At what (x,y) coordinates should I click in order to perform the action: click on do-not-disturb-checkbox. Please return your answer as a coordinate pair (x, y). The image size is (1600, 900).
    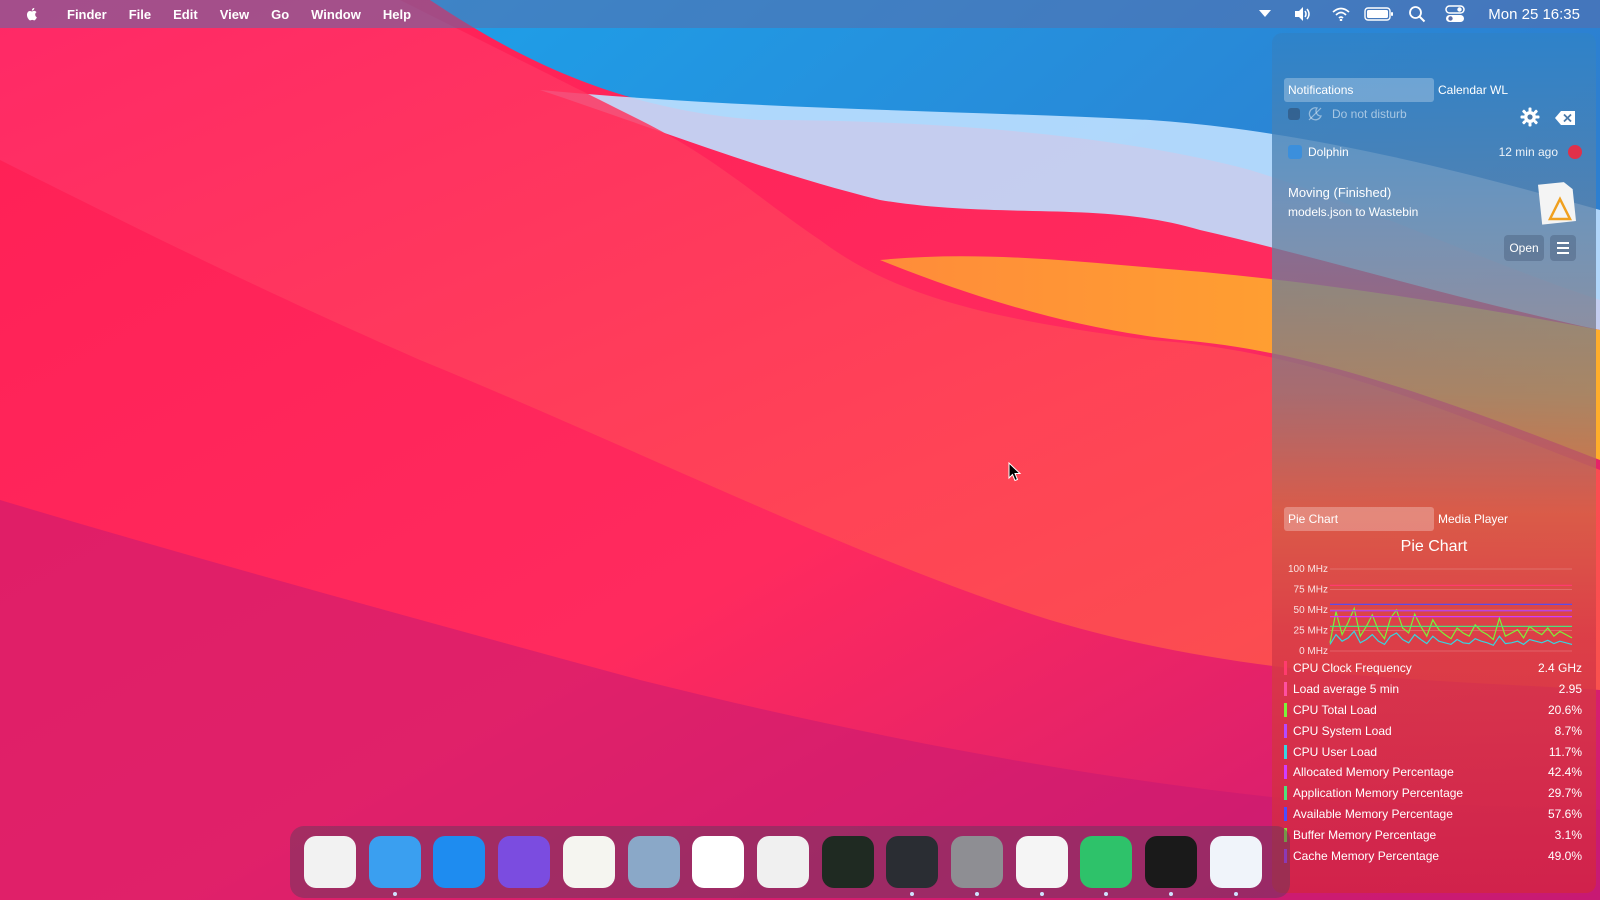
    Looking at the image, I should click on (1294, 114).